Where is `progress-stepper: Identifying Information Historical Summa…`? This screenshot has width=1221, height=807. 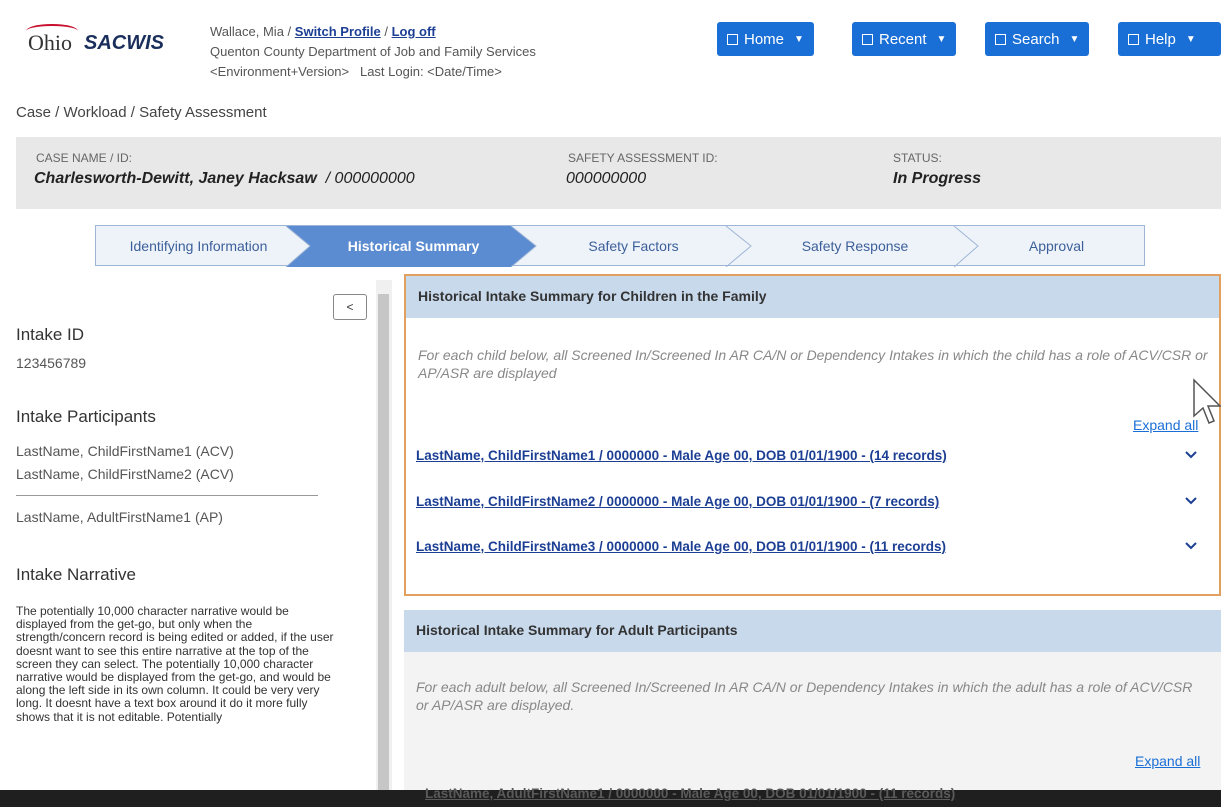 progress-stepper: Identifying Information Historical Summa… is located at coordinates (620, 246).